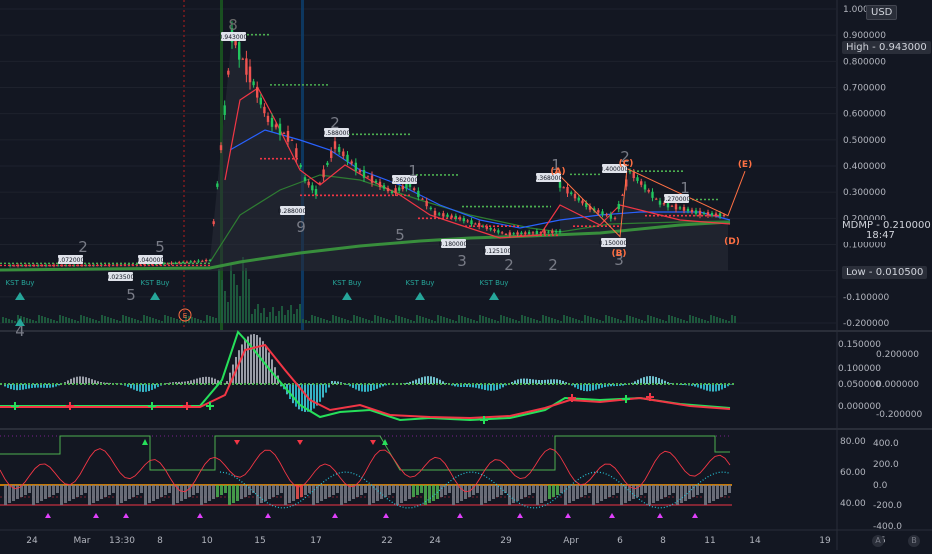 The height and width of the screenshot is (554, 932). Describe the element at coordinates (160, 541) in the screenshot. I see `time-tick-label: 8` at that location.